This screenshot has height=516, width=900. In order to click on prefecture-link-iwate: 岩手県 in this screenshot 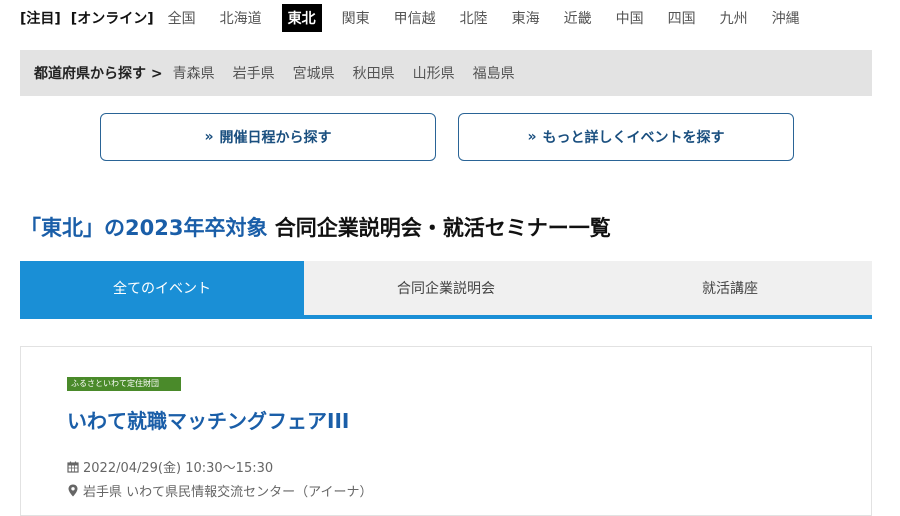, I will do `click(254, 73)`.